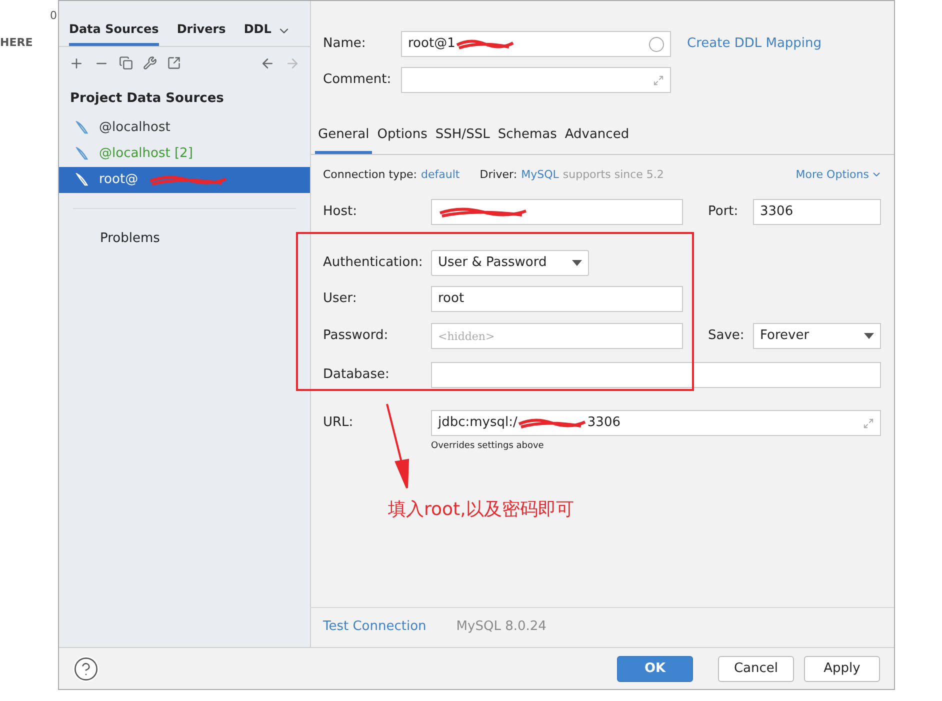 The image size is (942, 701). I want to click on sidebar-tab: Data Sources, so click(114, 33).